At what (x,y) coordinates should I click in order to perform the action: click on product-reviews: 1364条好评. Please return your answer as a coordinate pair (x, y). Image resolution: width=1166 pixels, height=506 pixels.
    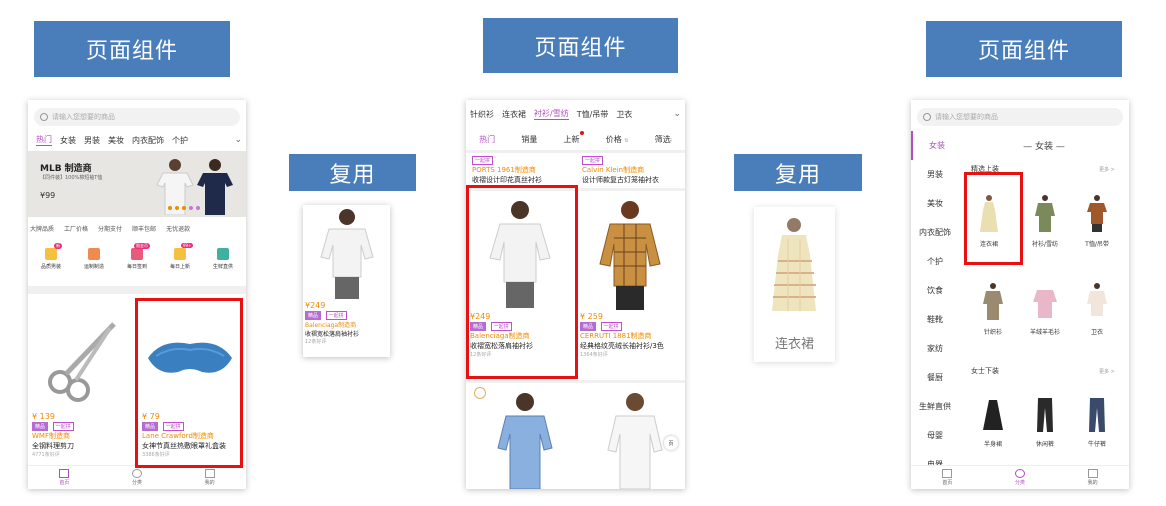
    Looking at the image, I should click on (594, 355).